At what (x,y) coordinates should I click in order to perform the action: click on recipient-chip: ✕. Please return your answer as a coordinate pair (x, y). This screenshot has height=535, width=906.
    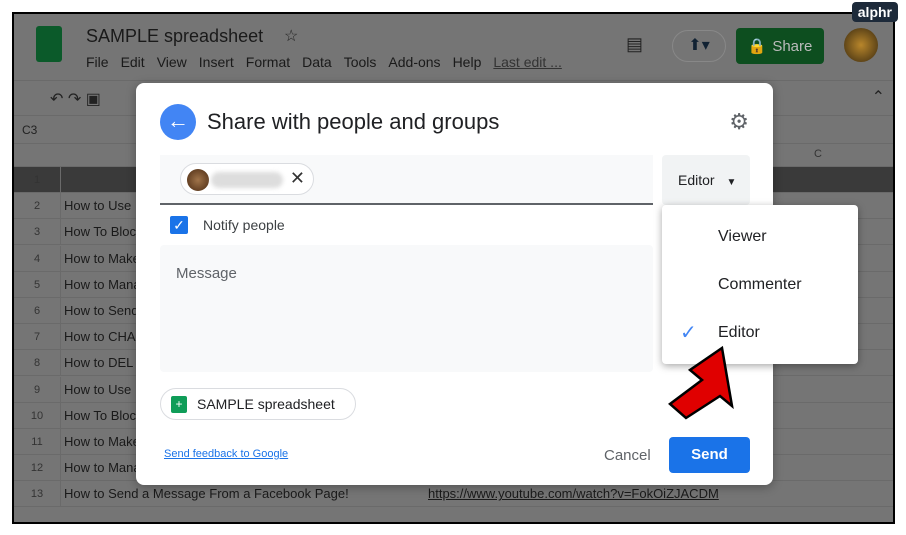
    Looking at the image, I should click on (247, 179).